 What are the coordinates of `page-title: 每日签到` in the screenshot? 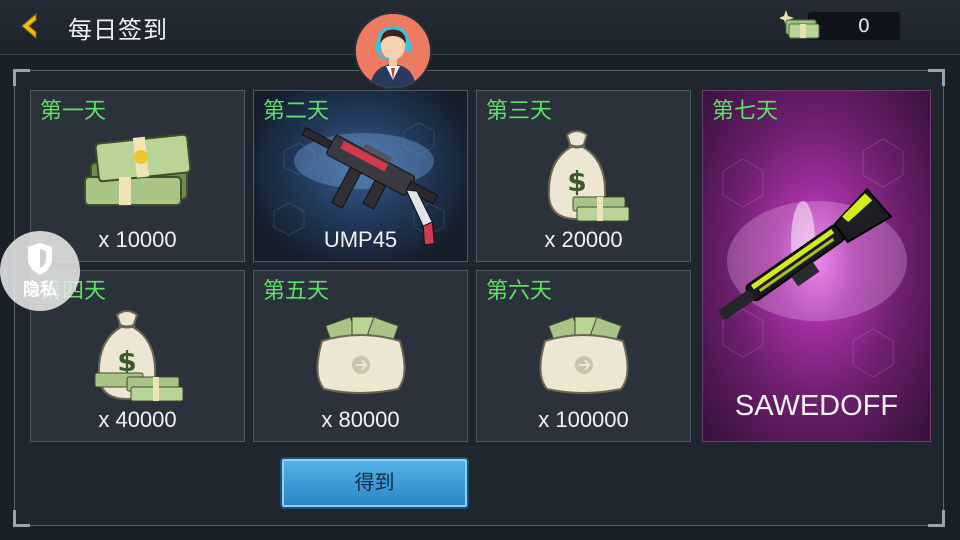 It's located at (118, 30).